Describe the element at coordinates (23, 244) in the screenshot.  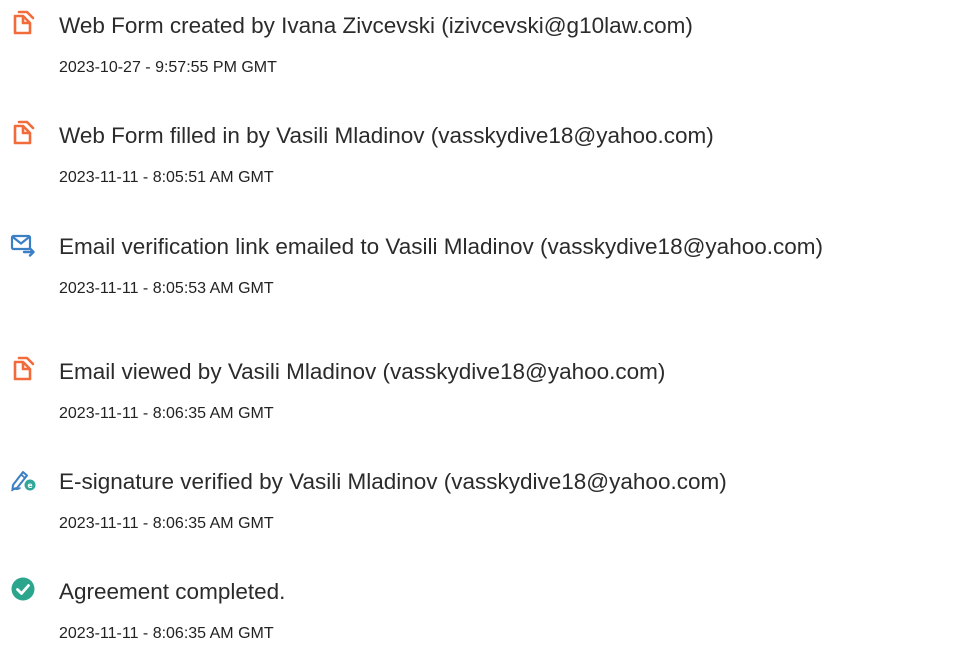
I see `email-send-icon` at that location.